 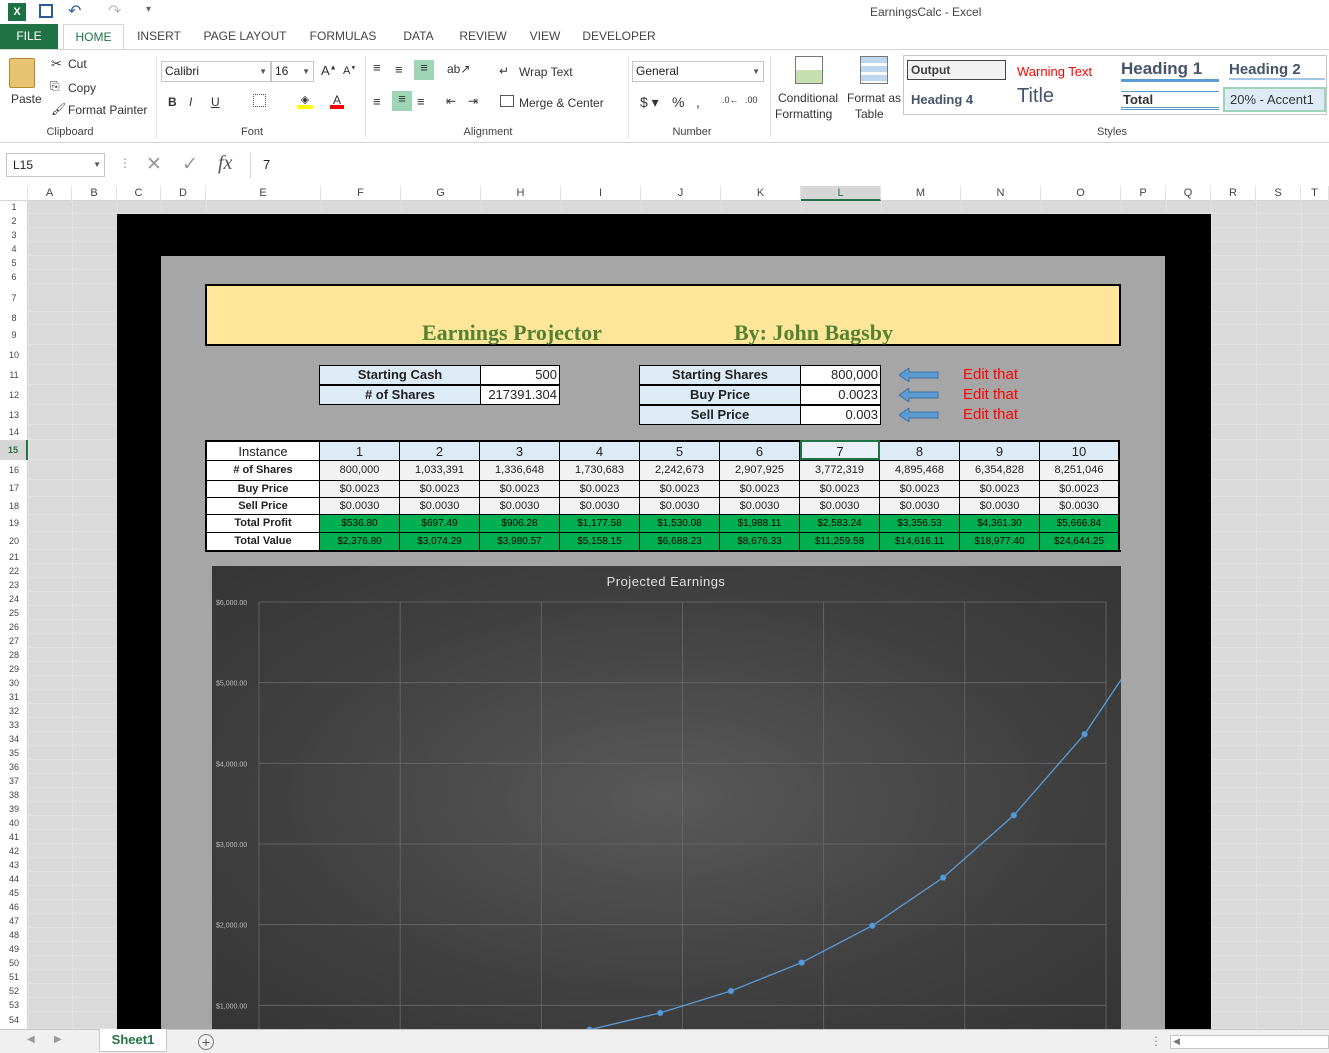 What do you see at coordinates (14, 865) in the screenshot?
I see `row-header-43: 43` at bounding box center [14, 865].